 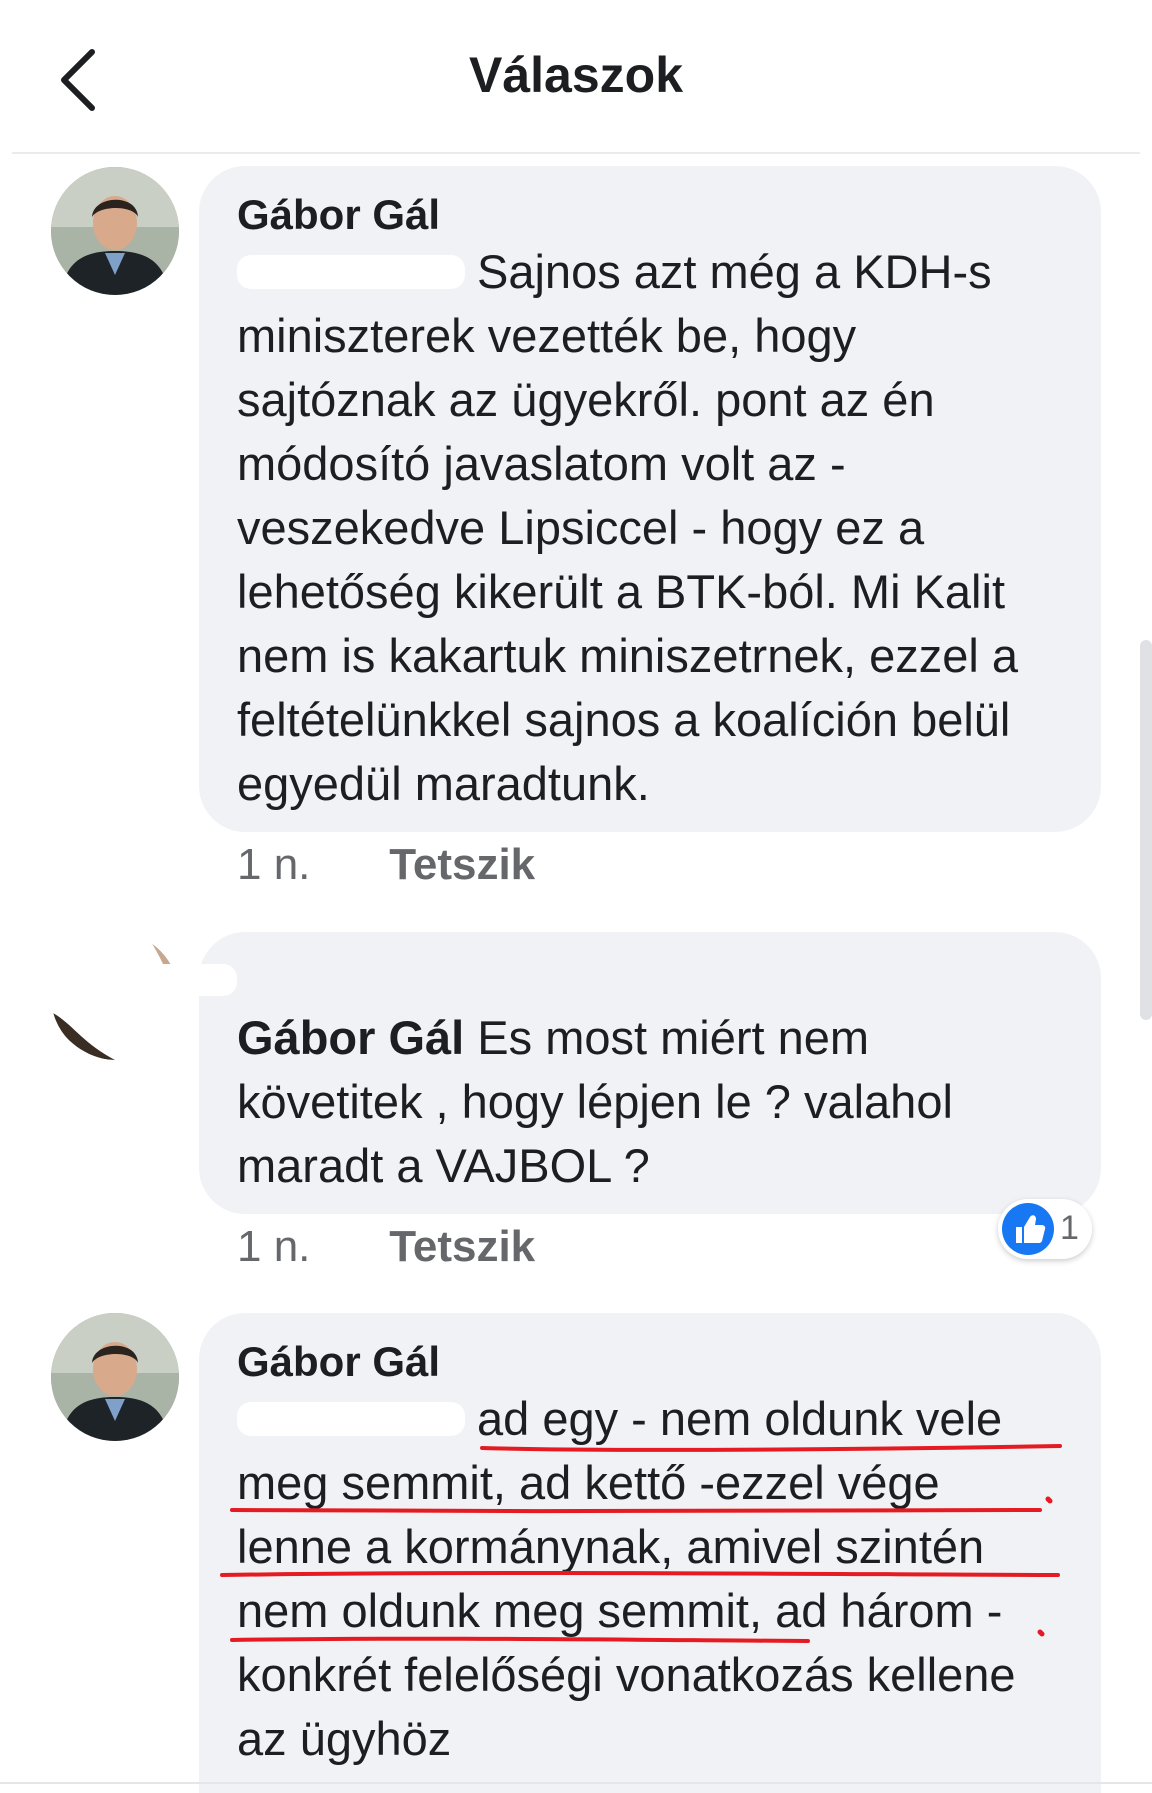 I want to click on page-title: Válaszok, so click(x=575, y=75).